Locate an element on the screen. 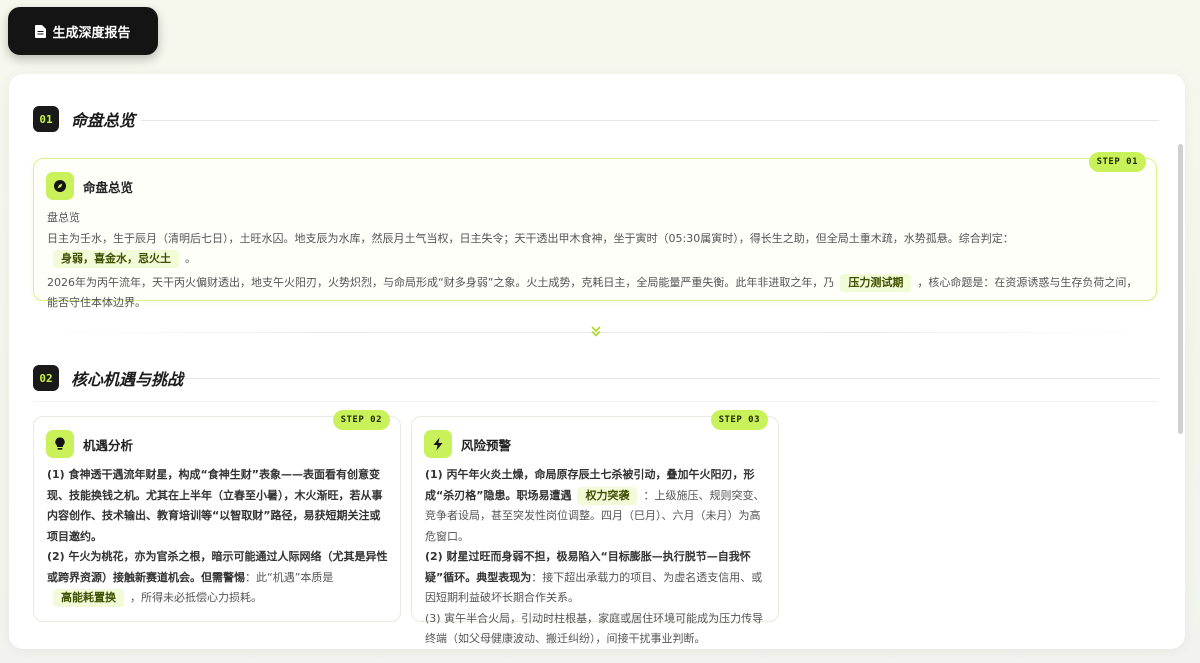  section-title: 核心机遇与挑战 is located at coordinates (127, 379).